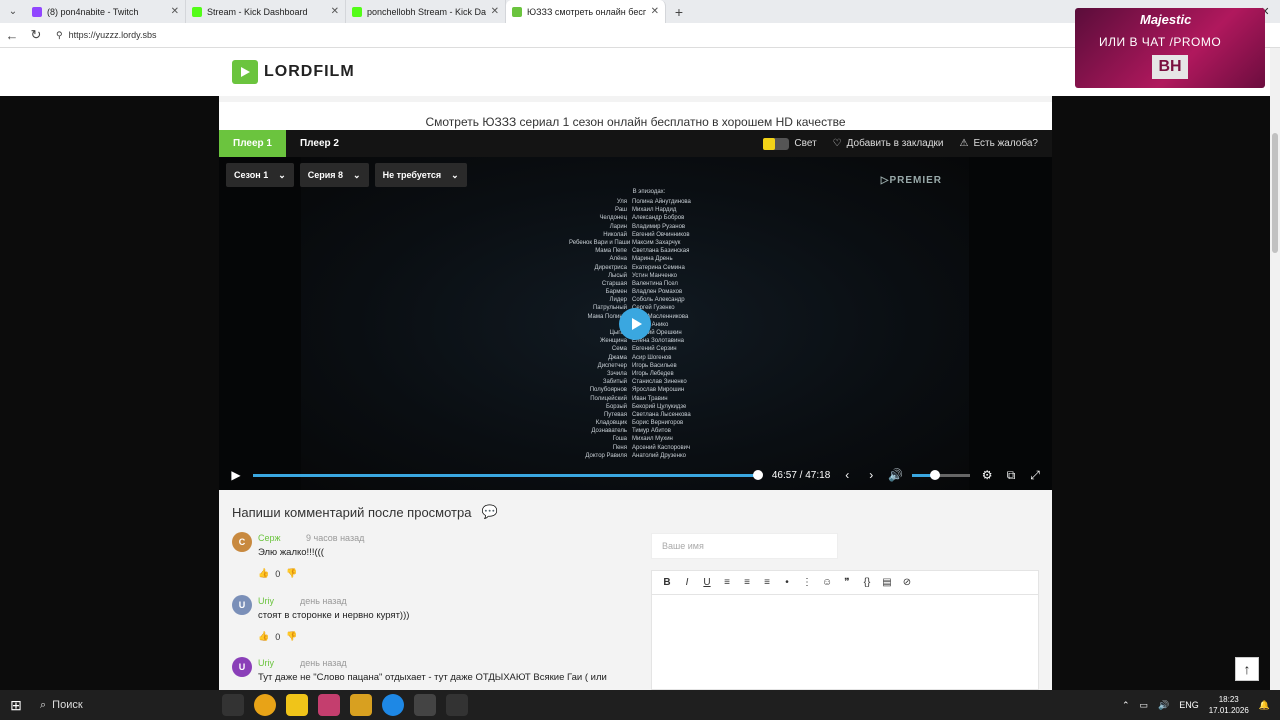  I want to click on chrome-icon, so click(265, 705).